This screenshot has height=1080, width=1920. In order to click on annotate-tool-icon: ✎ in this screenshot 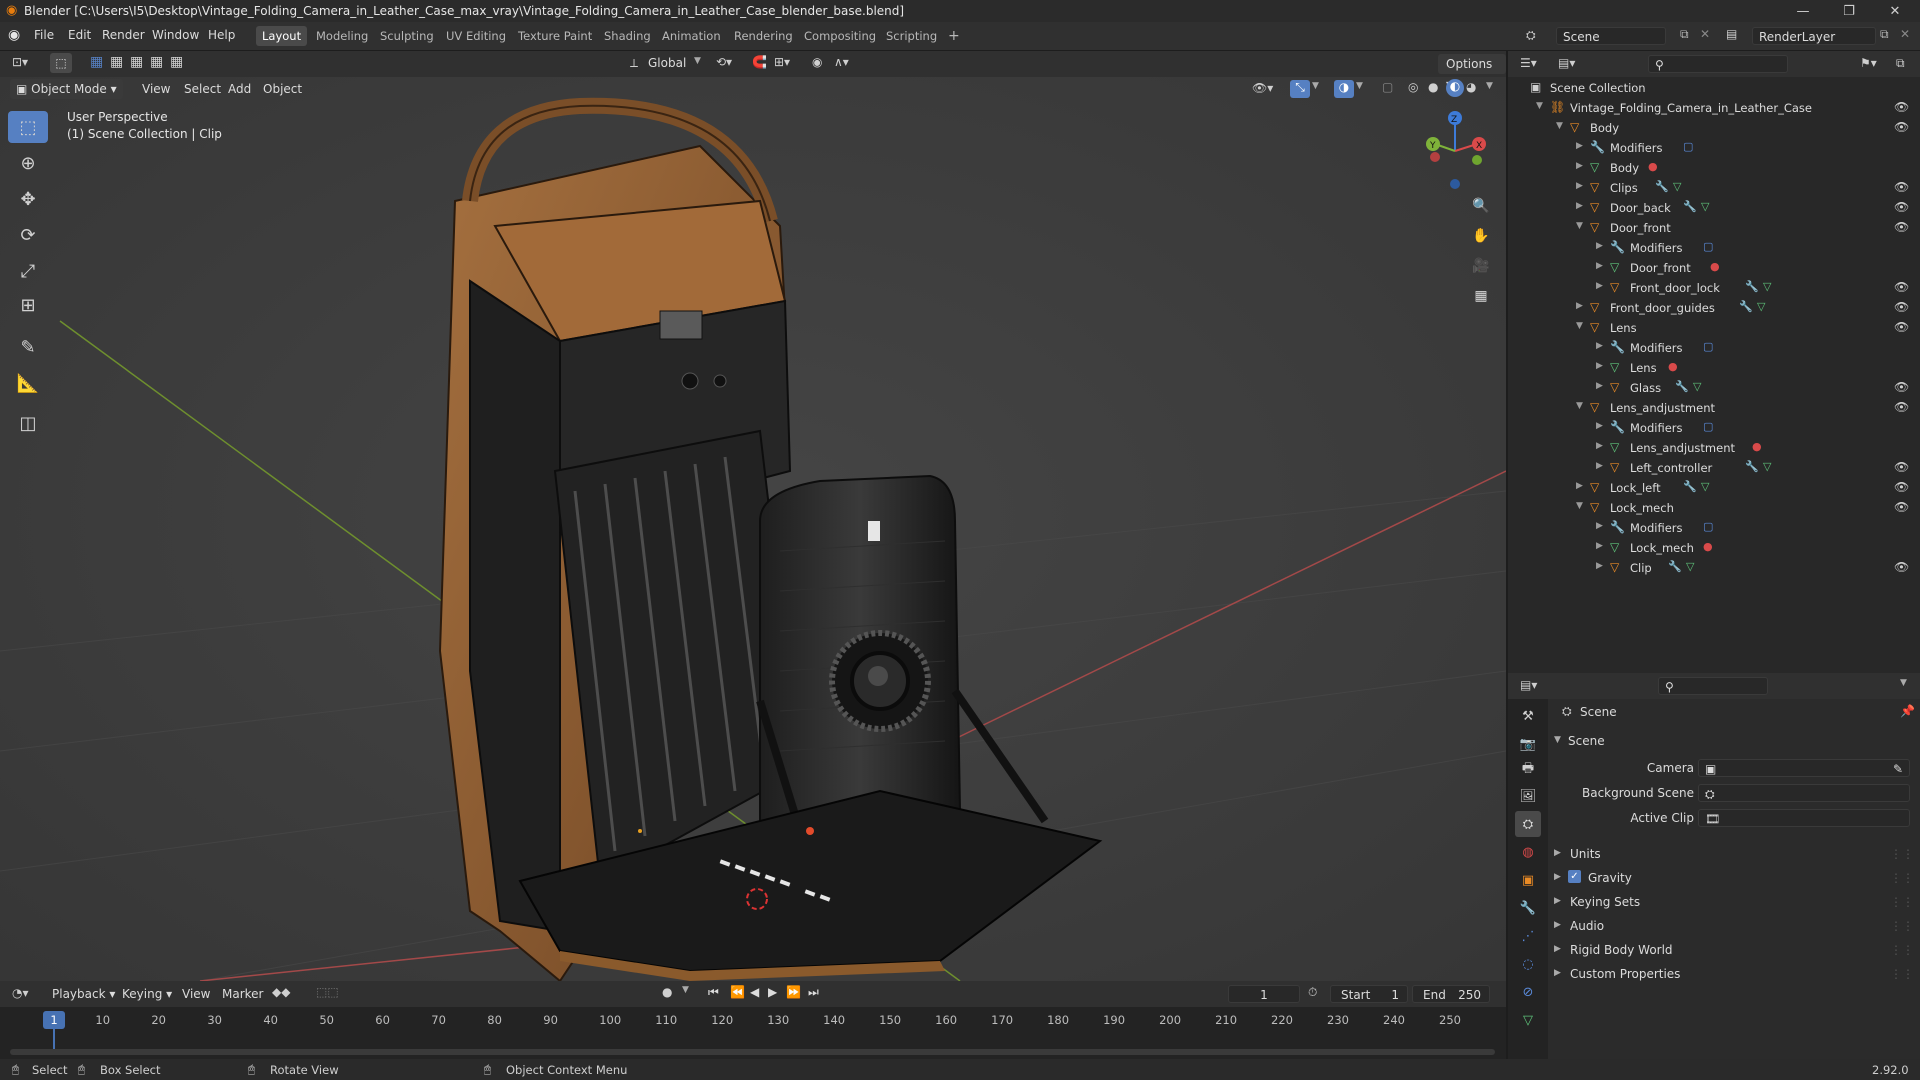, I will do `click(28, 347)`.